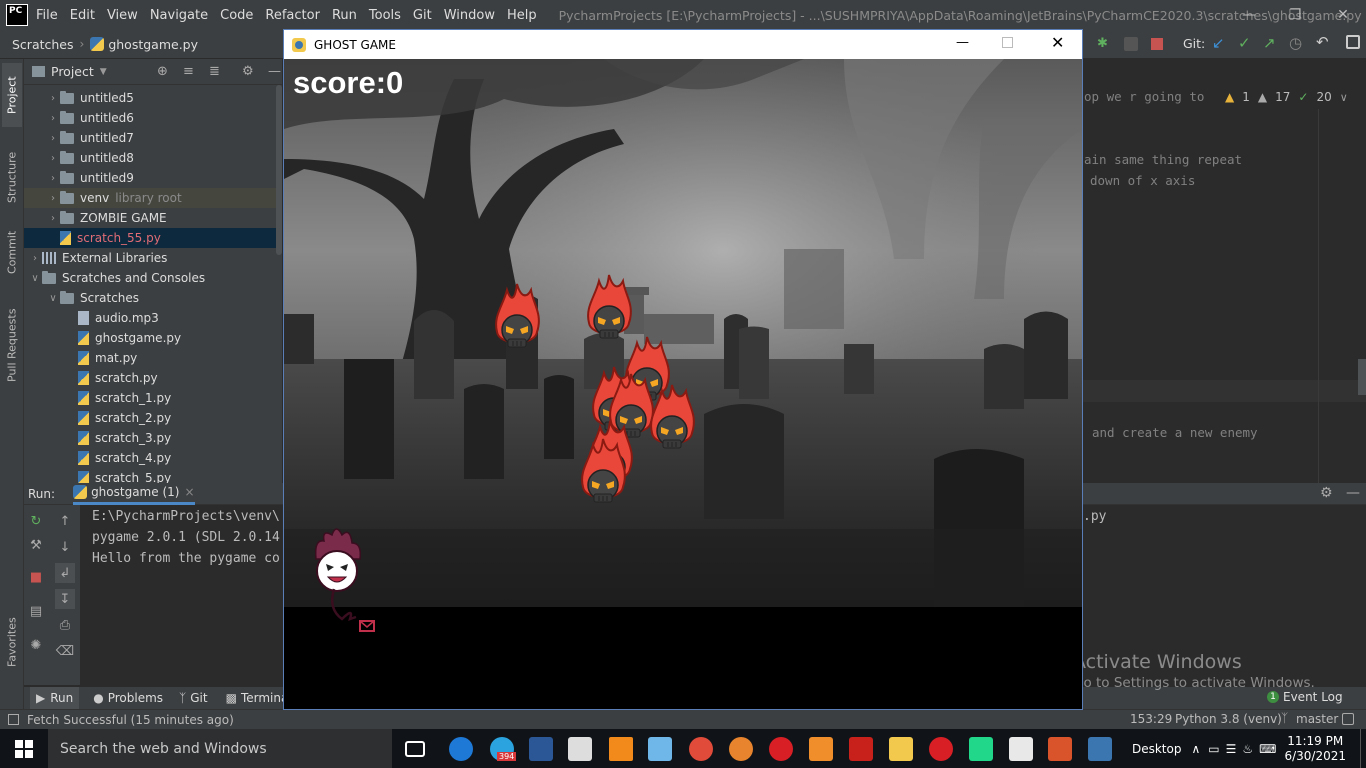 The image size is (1366, 768). I want to click on git-rollback-icon: ↶, so click(1322, 42).